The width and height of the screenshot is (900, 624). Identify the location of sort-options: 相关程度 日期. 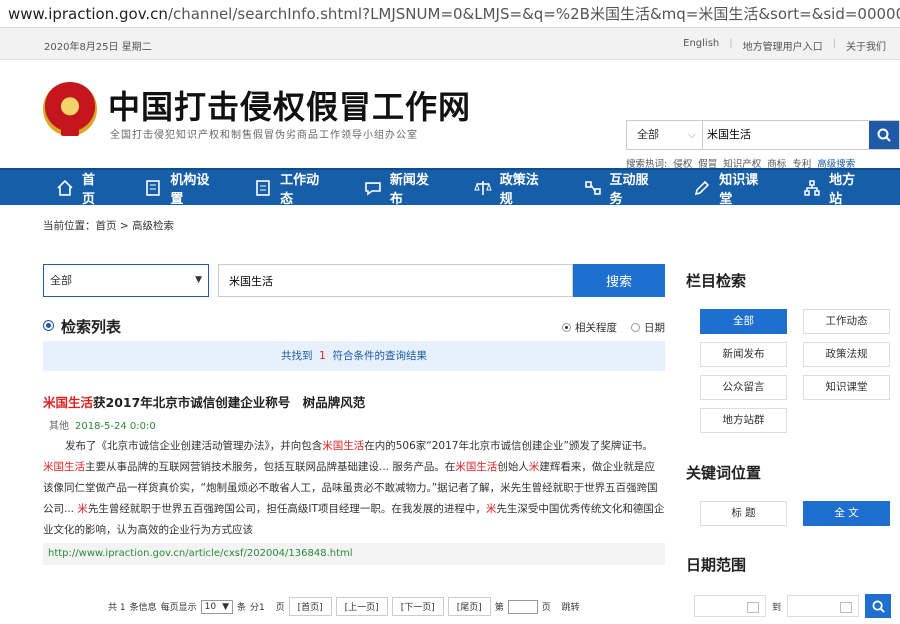
(613, 327).